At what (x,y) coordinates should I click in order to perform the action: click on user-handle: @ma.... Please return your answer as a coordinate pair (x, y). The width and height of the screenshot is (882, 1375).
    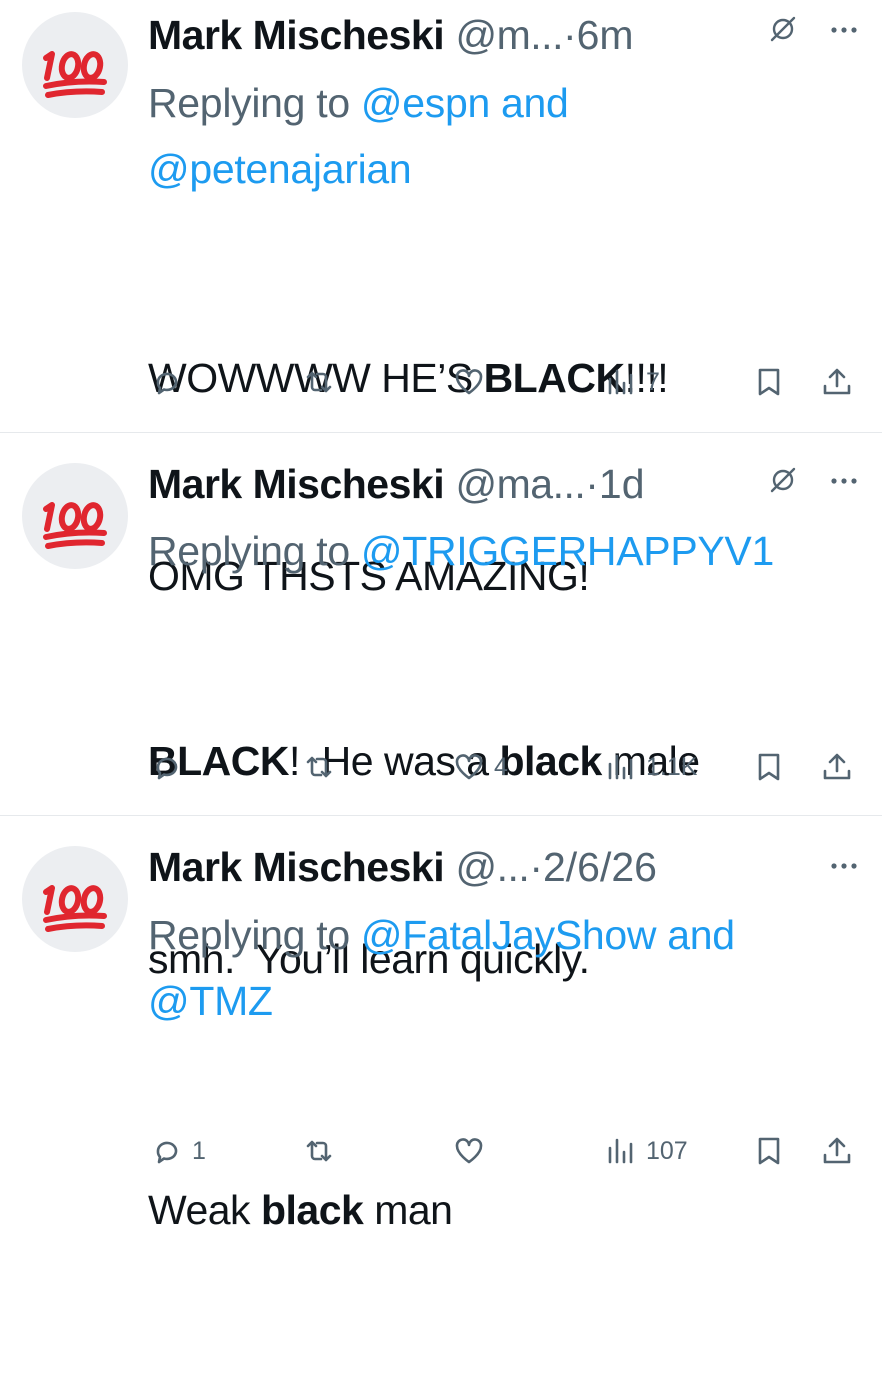
    Looking at the image, I should click on (521, 484).